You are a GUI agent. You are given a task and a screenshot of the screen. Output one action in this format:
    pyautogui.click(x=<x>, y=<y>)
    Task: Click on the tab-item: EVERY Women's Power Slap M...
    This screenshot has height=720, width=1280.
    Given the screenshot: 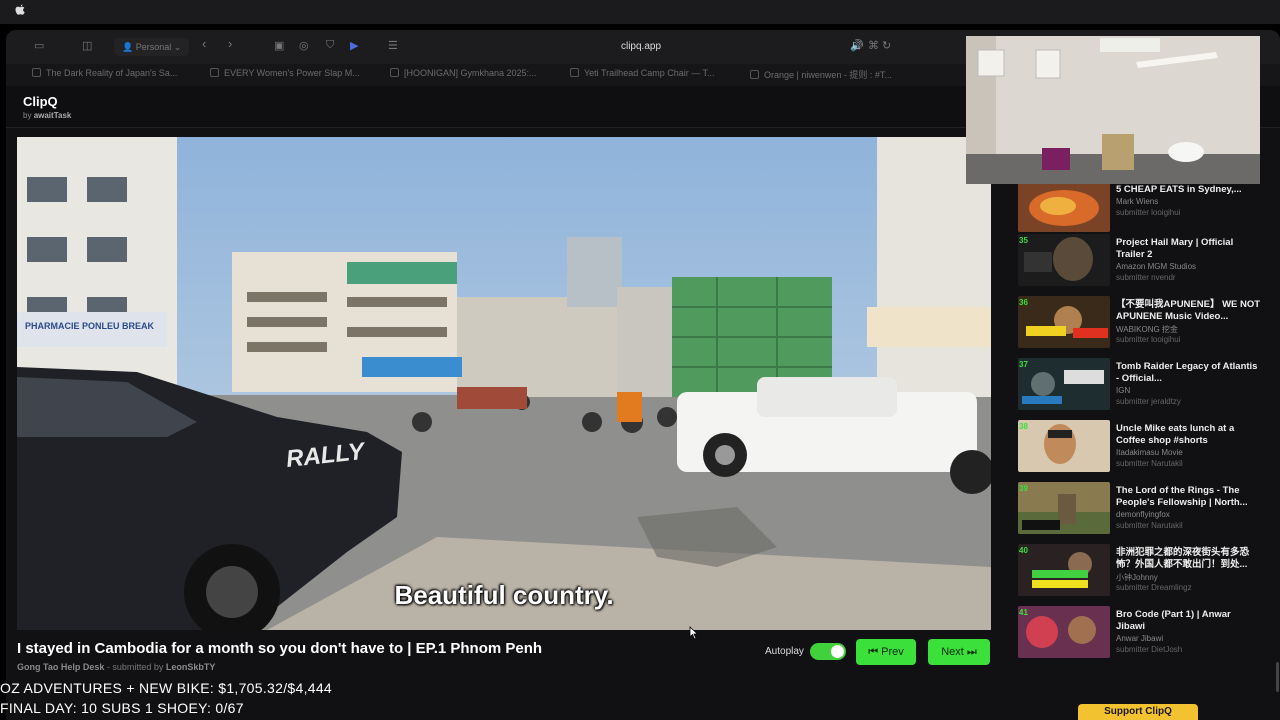 What is the action you would take?
    pyautogui.click(x=290, y=75)
    